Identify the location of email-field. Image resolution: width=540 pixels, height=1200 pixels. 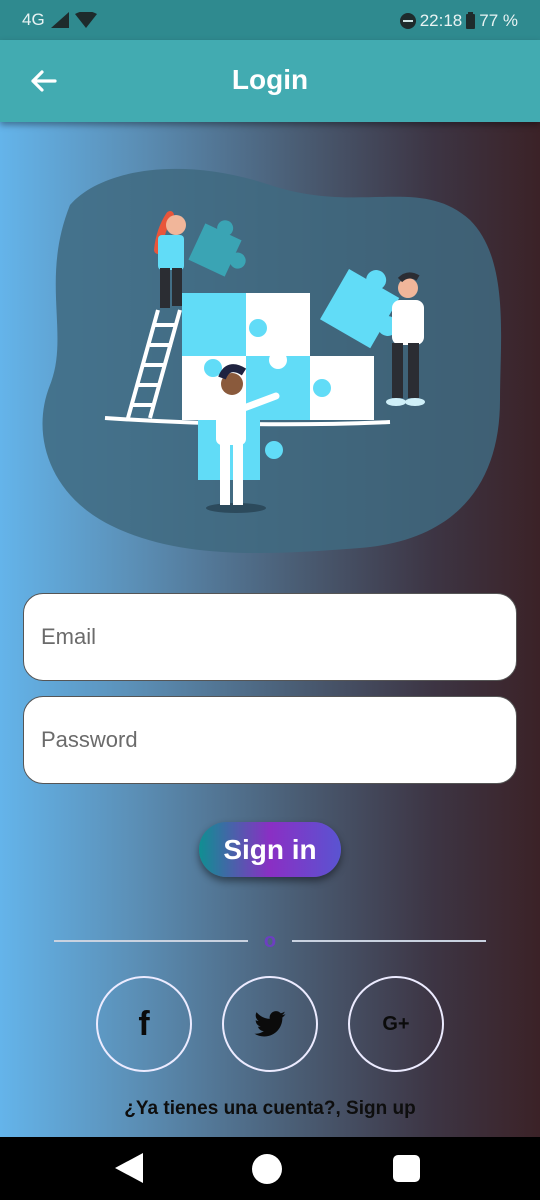
(270, 637).